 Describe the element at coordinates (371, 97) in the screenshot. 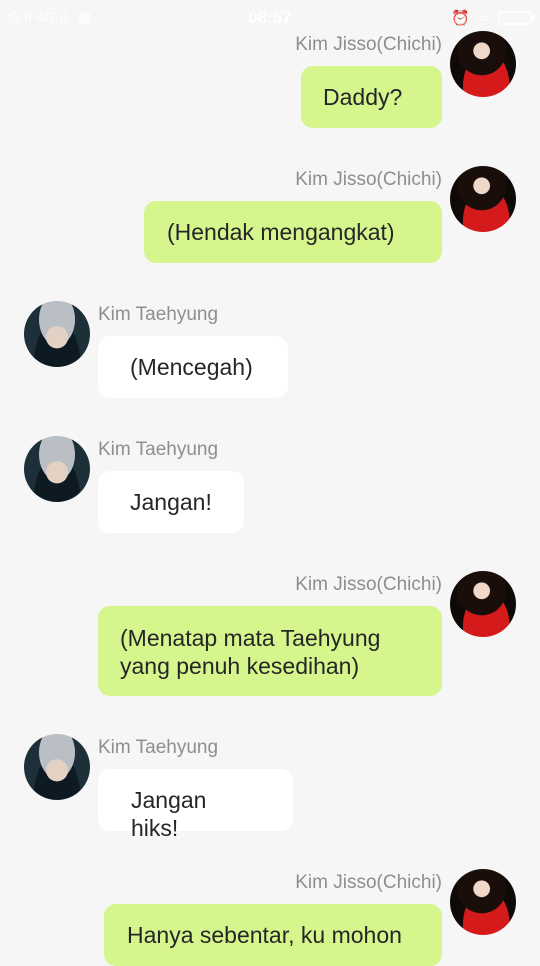

I see `message-bubble: Daddy?` at that location.